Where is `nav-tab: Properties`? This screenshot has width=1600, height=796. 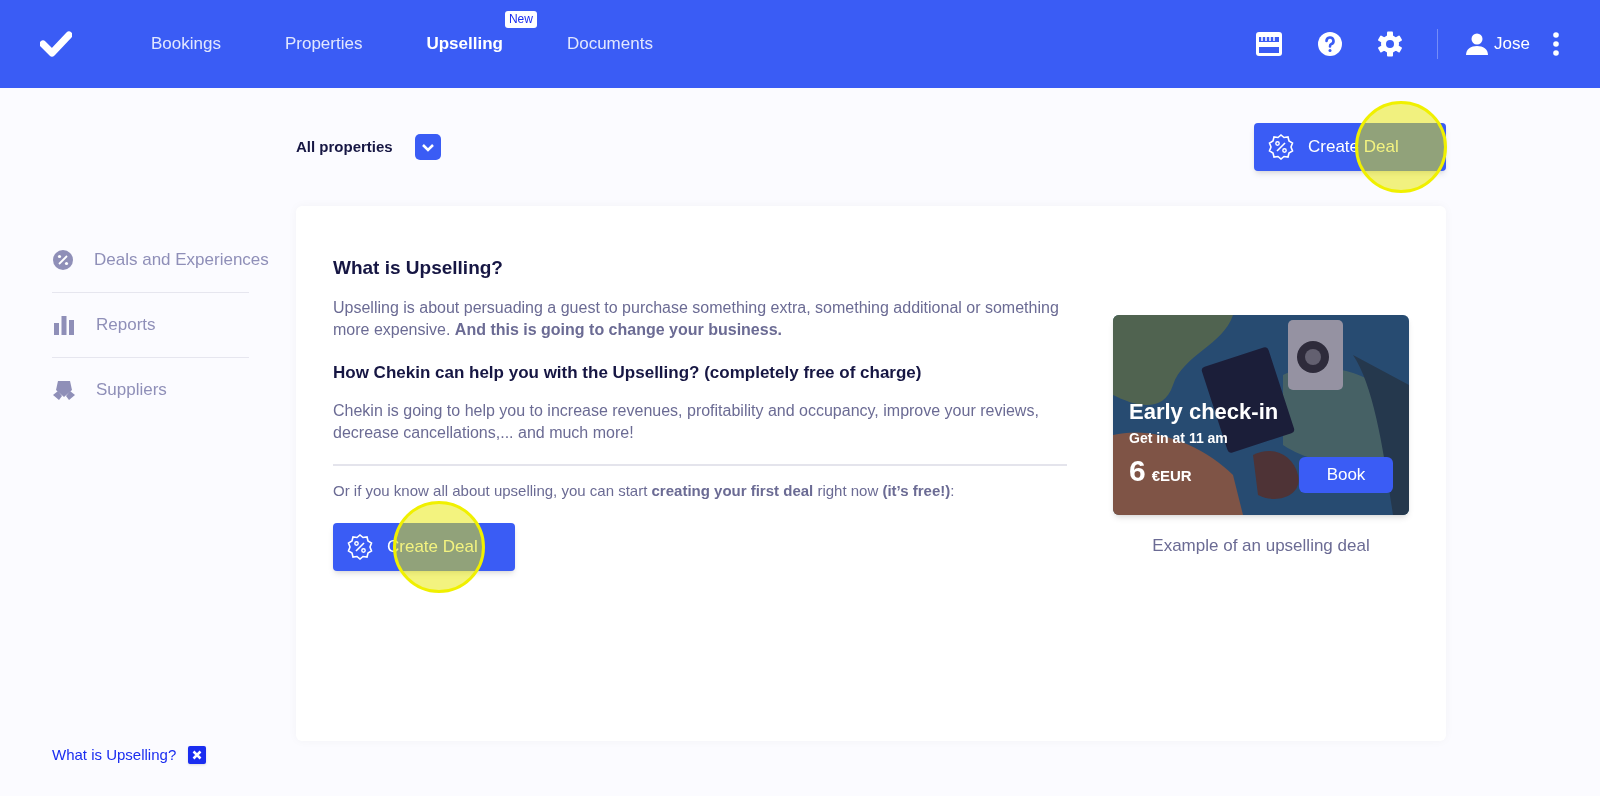
nav-tab: Properties is located at coordinates (323, 44).